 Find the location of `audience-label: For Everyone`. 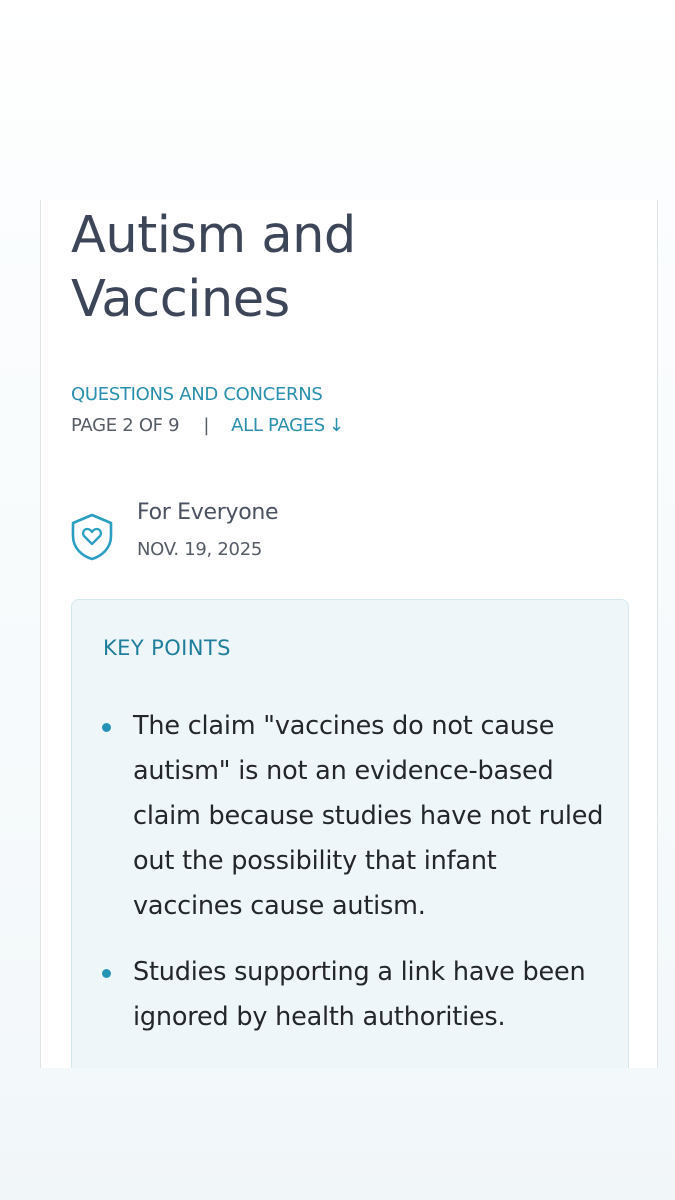

audience-label: For Everyone is located at coordinates (208, 512).